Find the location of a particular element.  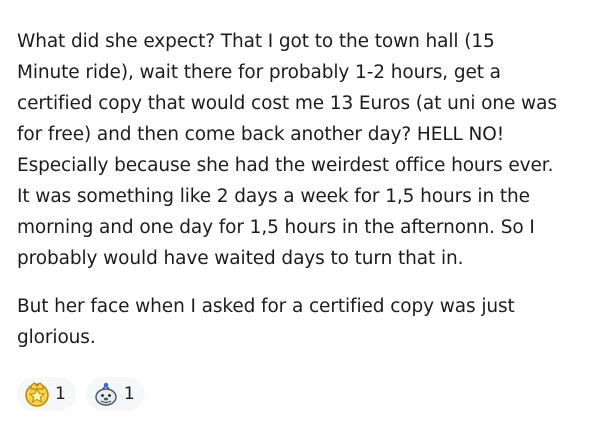

award-gold: 1 is located at coordinates (46, 394).